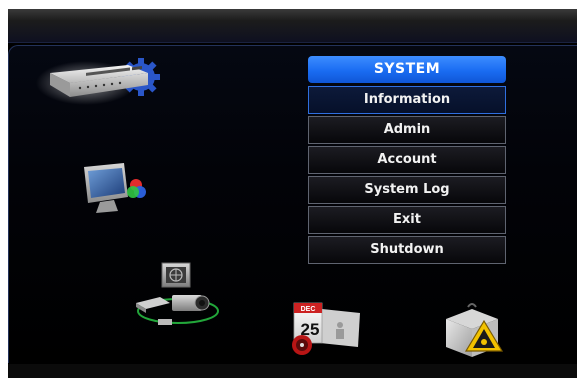  I want to click on menu-item-account: Account, so click(407, 160).